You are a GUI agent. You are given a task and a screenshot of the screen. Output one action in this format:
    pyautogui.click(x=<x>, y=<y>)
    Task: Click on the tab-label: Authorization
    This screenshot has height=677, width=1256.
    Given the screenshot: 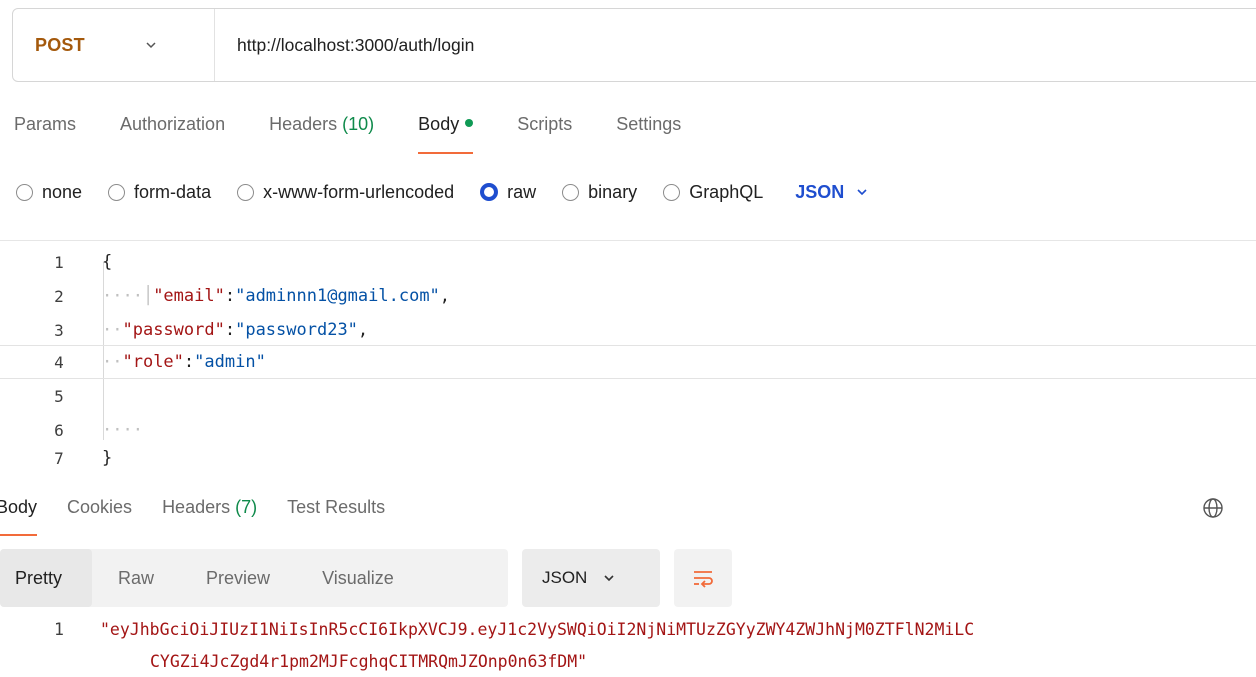 What is the action you would take?
    pyautogui.click(x=173, y=124)
    